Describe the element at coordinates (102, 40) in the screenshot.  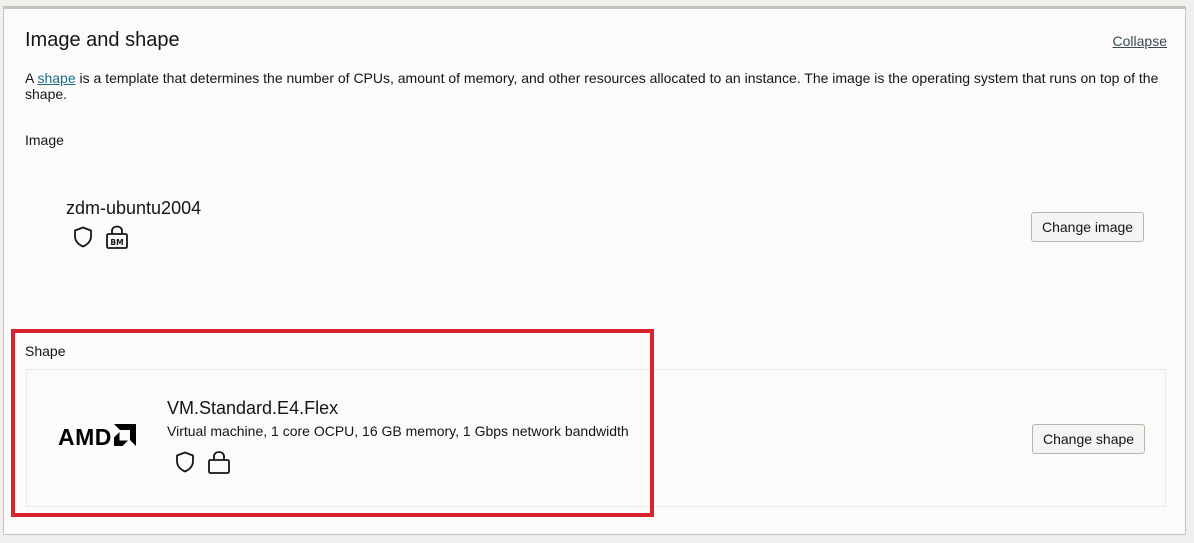
I see `section-title: Image and shape` at that location.